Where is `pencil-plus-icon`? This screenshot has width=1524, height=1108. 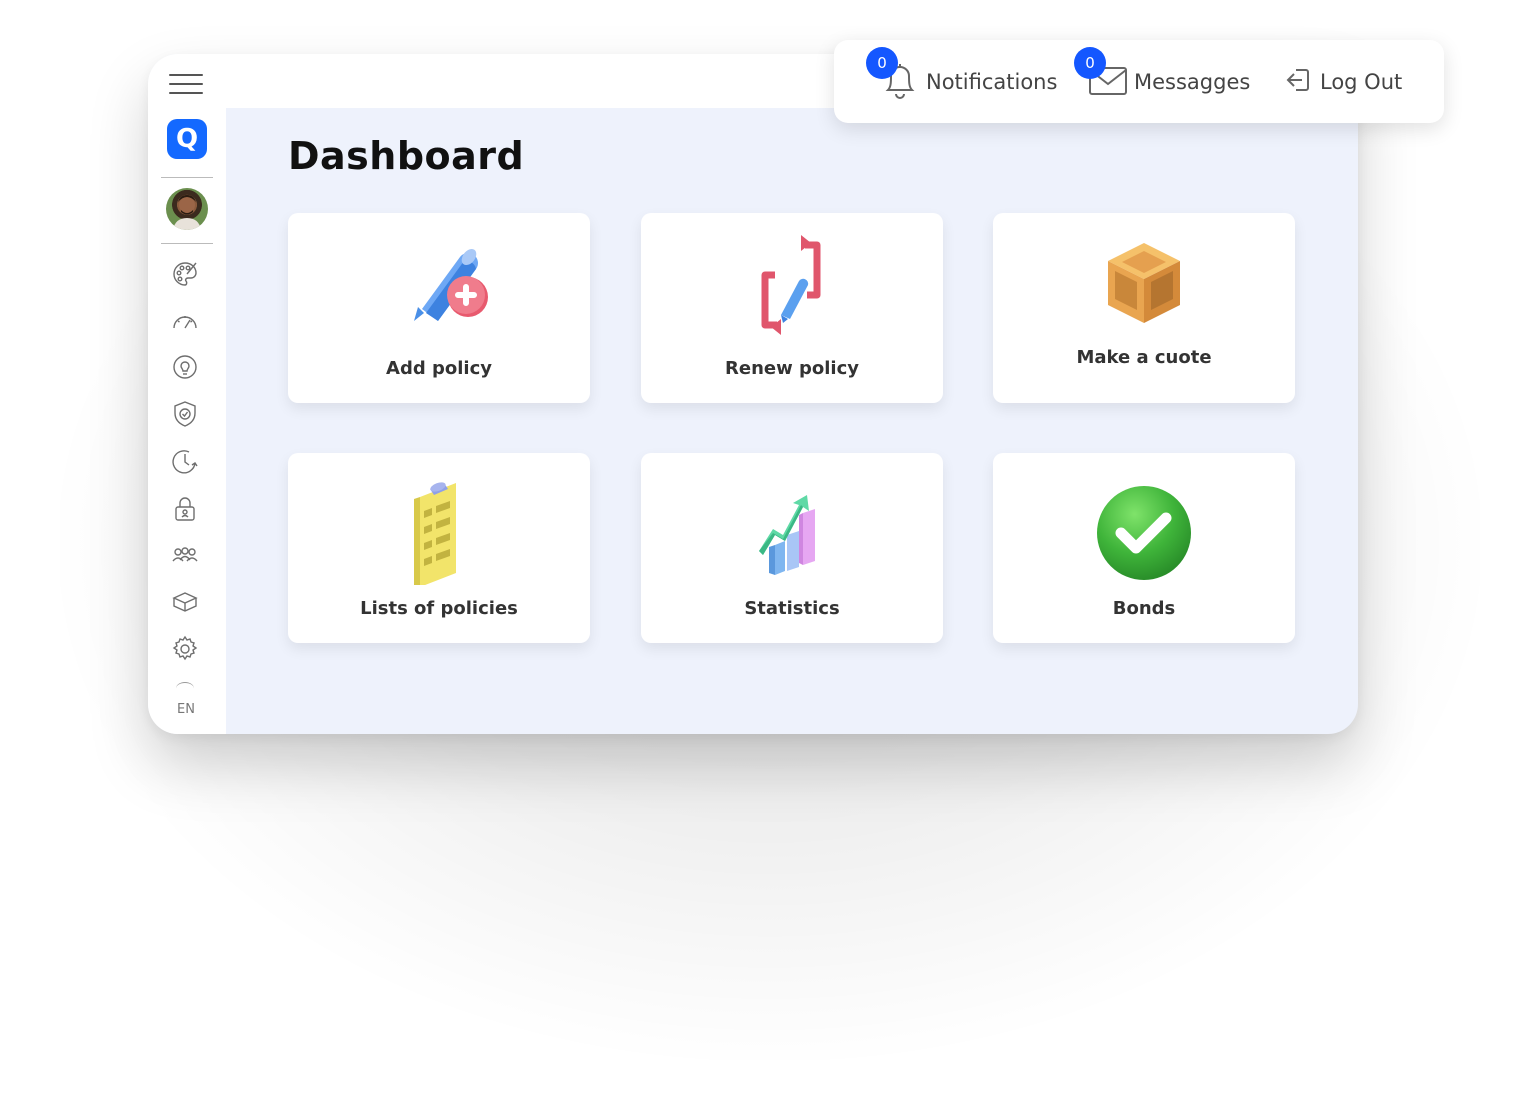
pencil-plus-icon is located at coordinates (439, 290).